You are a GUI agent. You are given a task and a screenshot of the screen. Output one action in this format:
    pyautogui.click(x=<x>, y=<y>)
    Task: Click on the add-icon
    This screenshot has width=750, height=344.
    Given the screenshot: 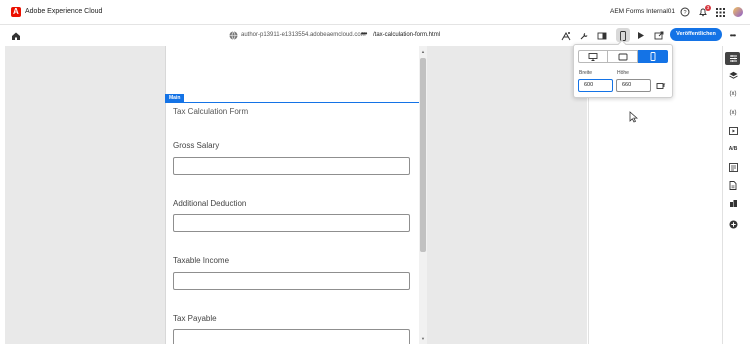 What is the action you would take?
    pyautogui.click(x=733, y=224)
    